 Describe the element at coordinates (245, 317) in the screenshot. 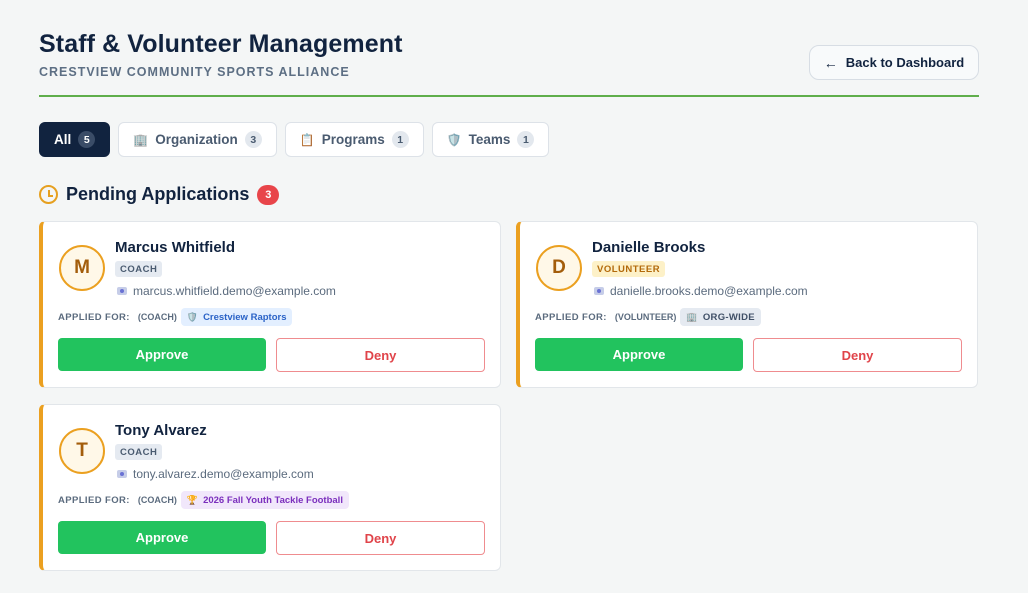

I see `target-label: Crestview Raptors` at that location.